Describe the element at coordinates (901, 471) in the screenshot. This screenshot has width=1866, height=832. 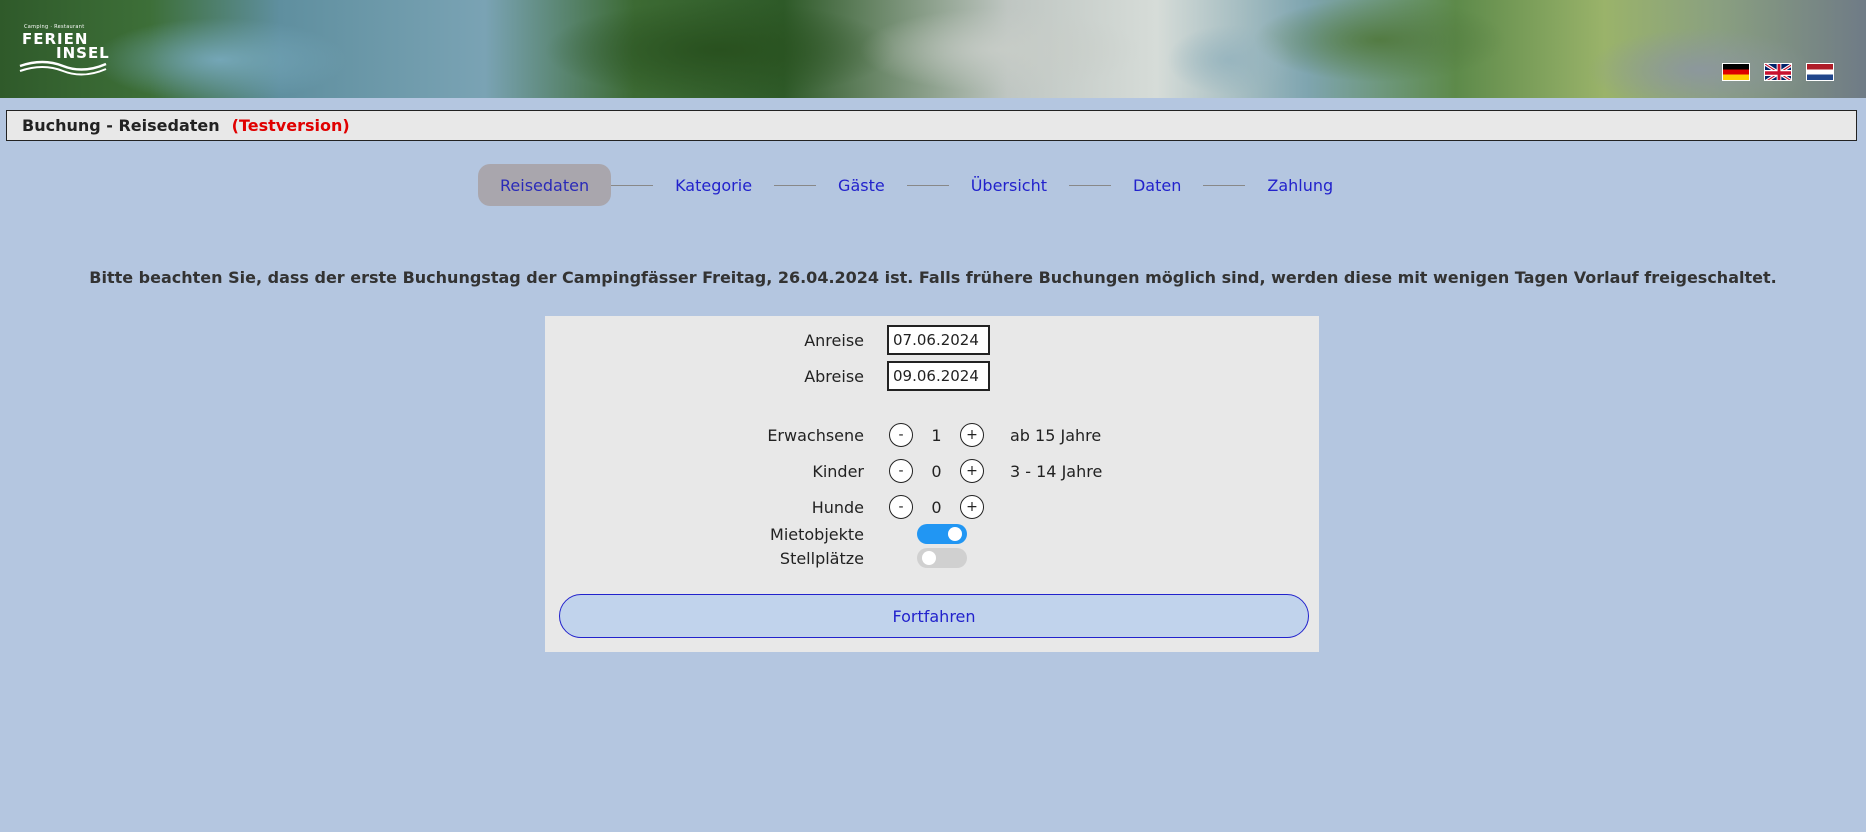
I see `children-decrement-button: -` at that location.